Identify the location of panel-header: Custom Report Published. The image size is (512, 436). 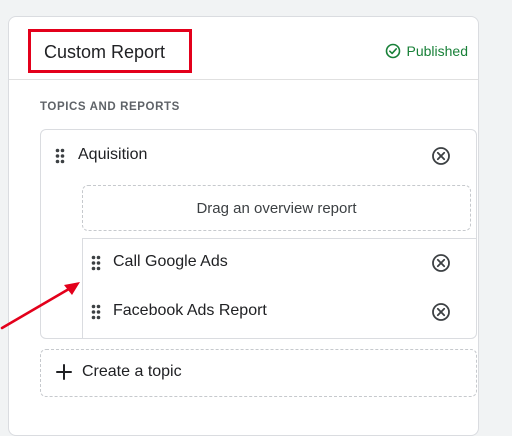
(243, 48).